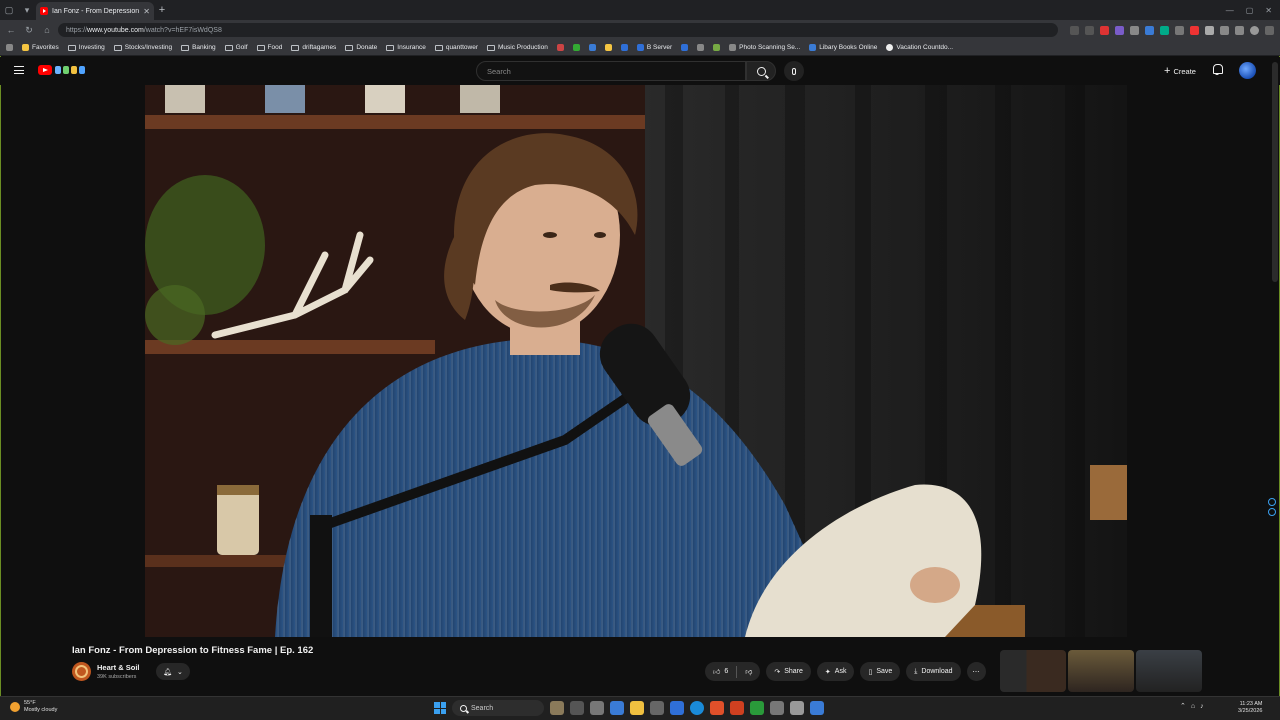  Describe the element at coordinates (1074, 30) in the screenshot. I see `read-aloud-icon` at that location.